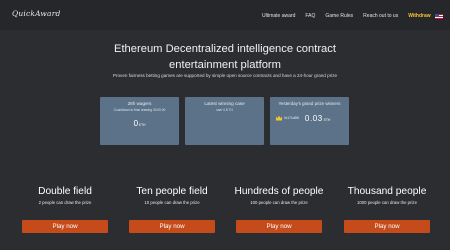 The width and height of the screenshot is (450, 250). Describe the element at coordinates (438, 16) in the screenshot. I see `us-flag-icon` at that location.